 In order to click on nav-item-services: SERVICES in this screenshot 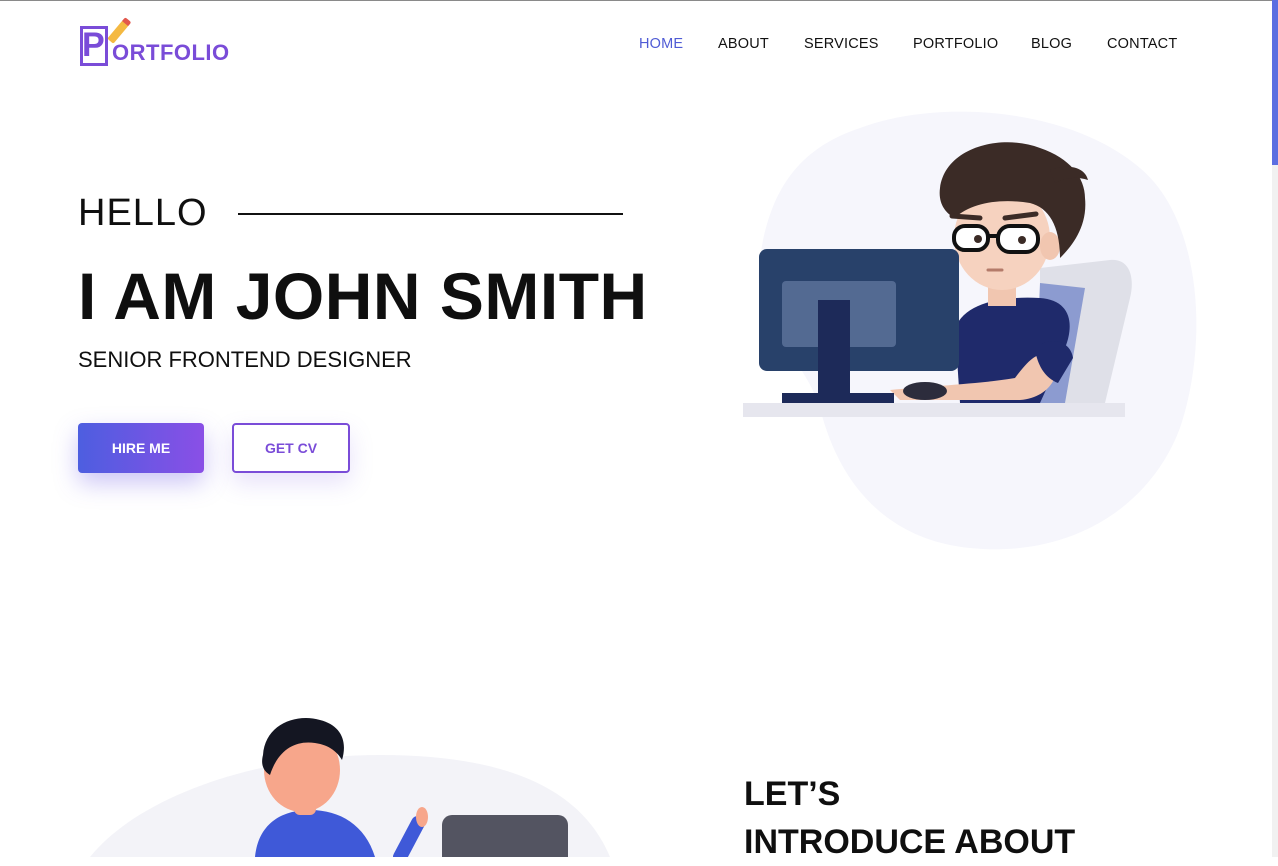, I will do `click(841, 44)`.